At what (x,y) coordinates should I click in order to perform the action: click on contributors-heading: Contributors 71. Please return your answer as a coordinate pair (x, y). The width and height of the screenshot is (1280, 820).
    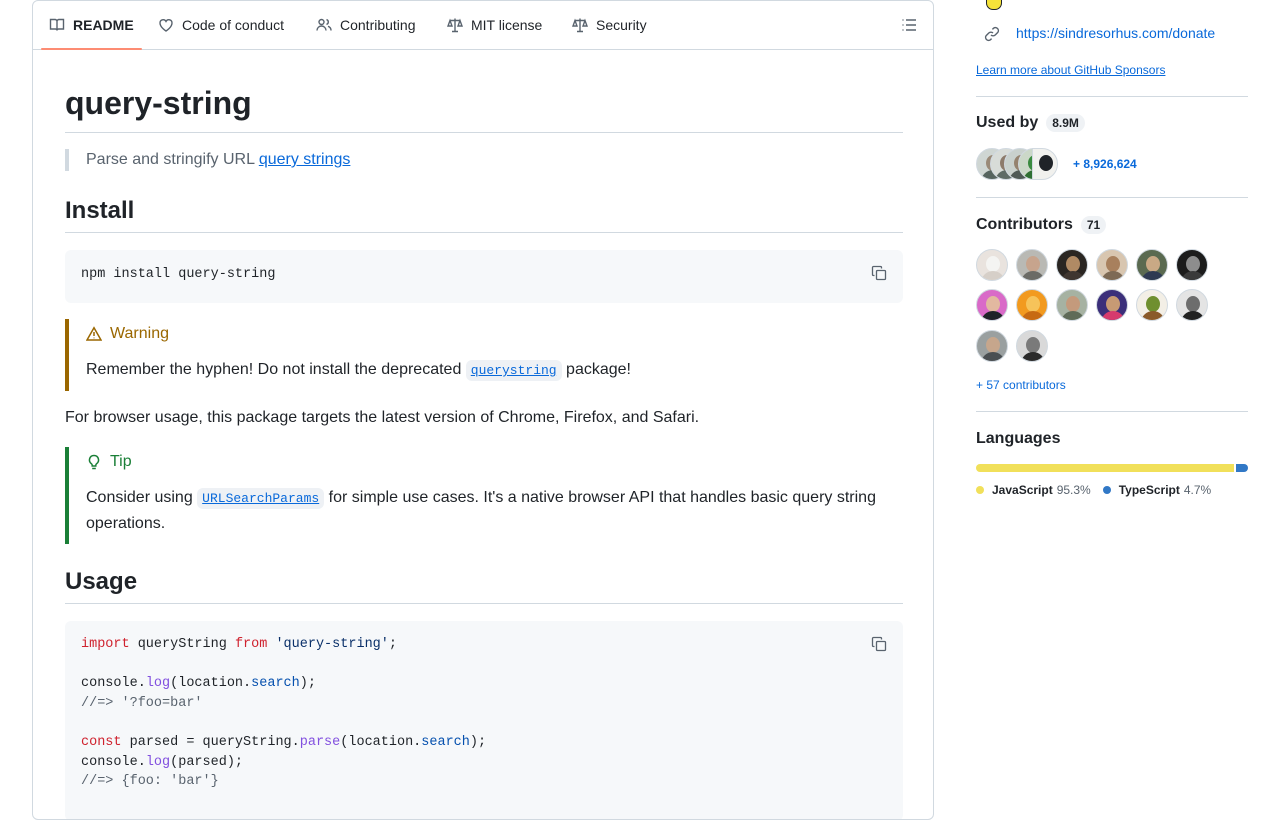
    Looking at the image, I should click on (1041, 225).